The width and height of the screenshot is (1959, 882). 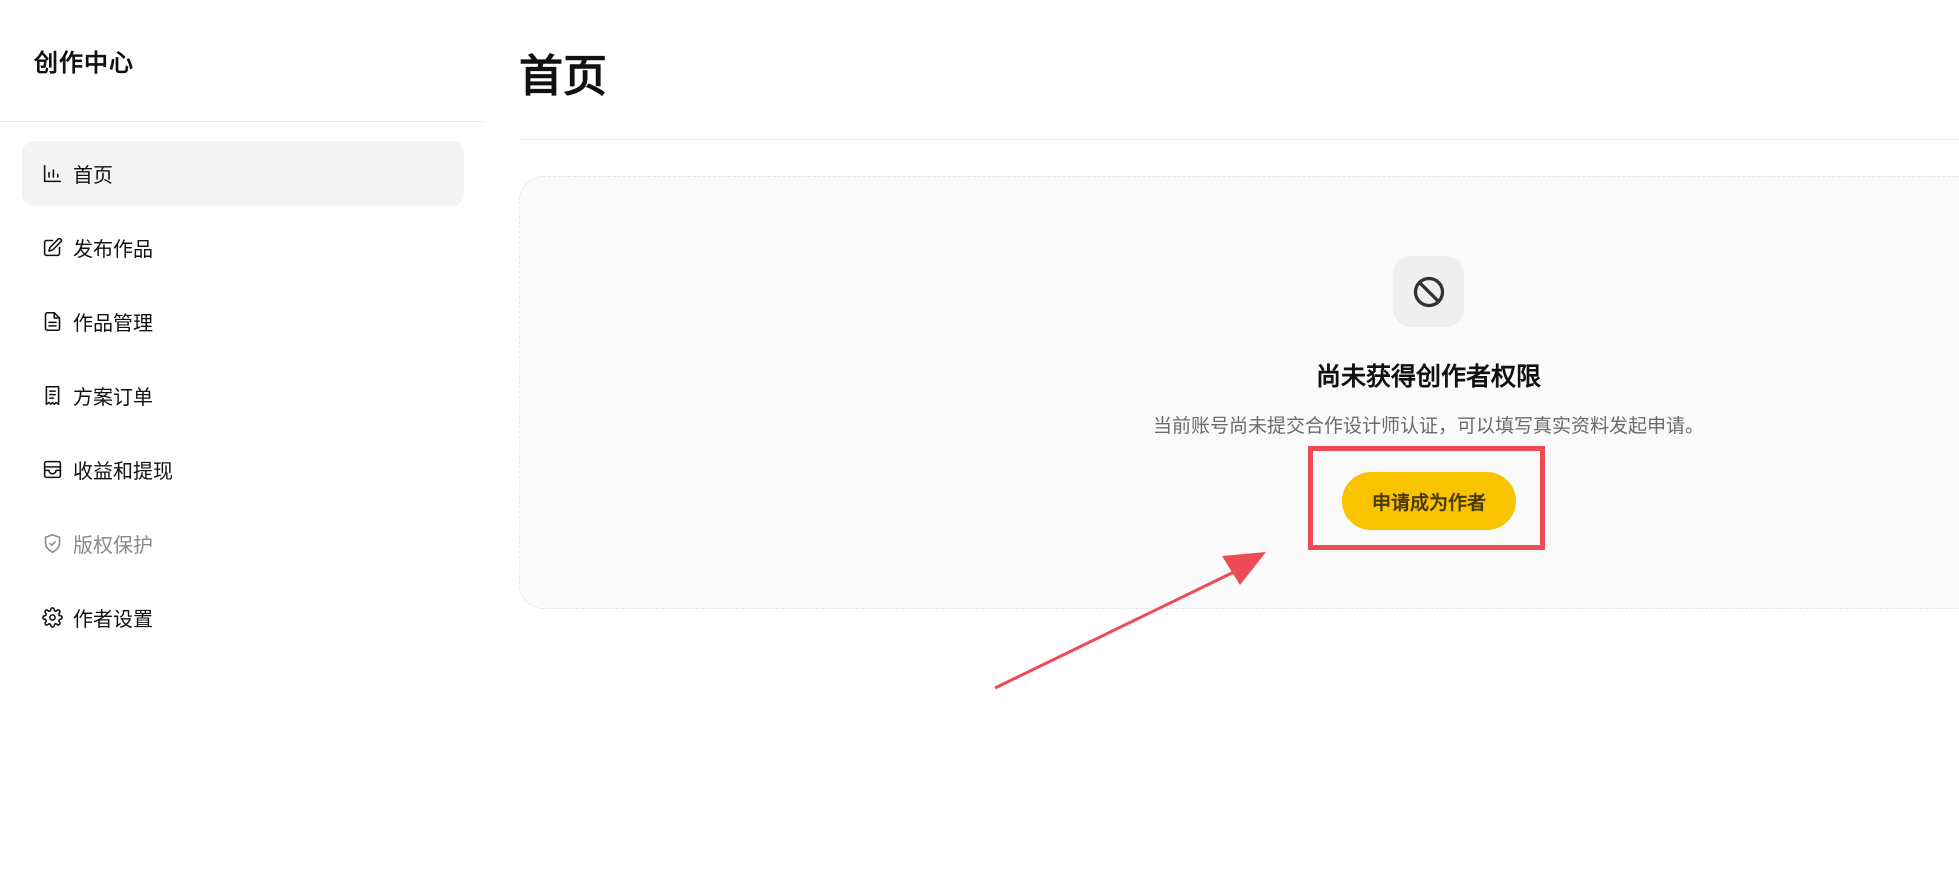 What do you see at coordinates (113, 545) in the screenshot?
I see `sidebar-item-label: 版权保护` at bounding box center [113, 545].